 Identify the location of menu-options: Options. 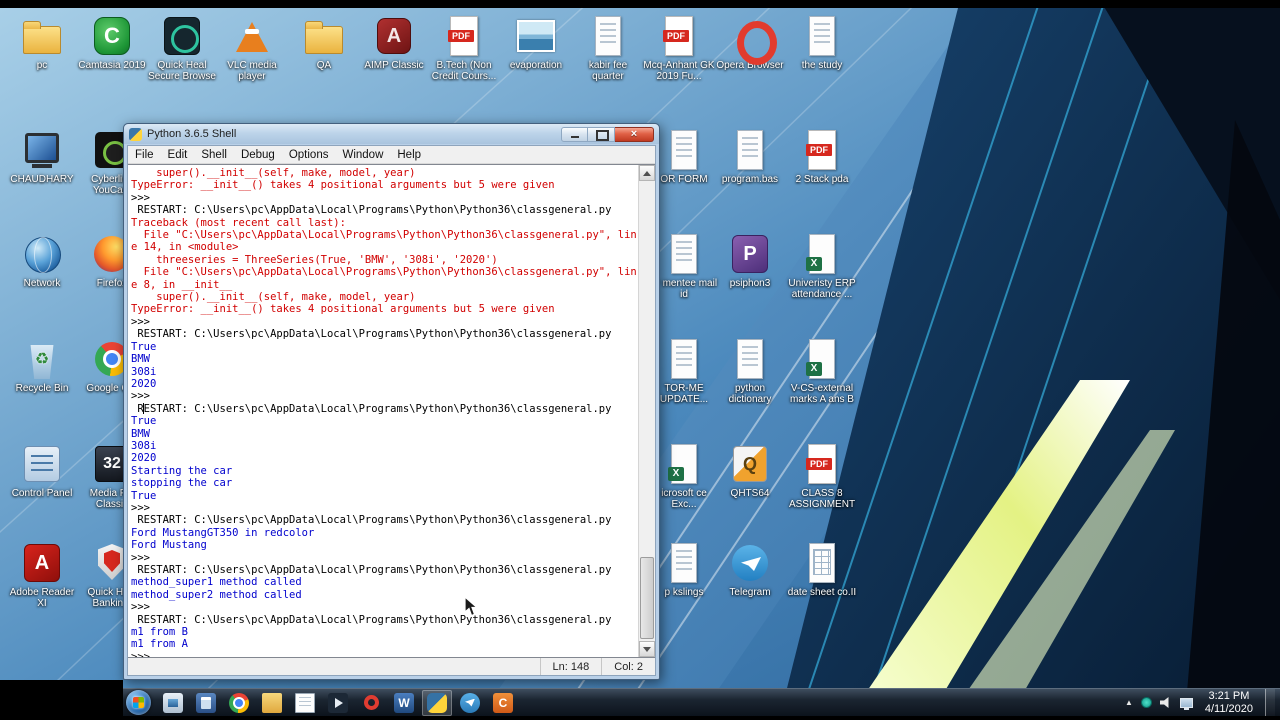
(309, 155).